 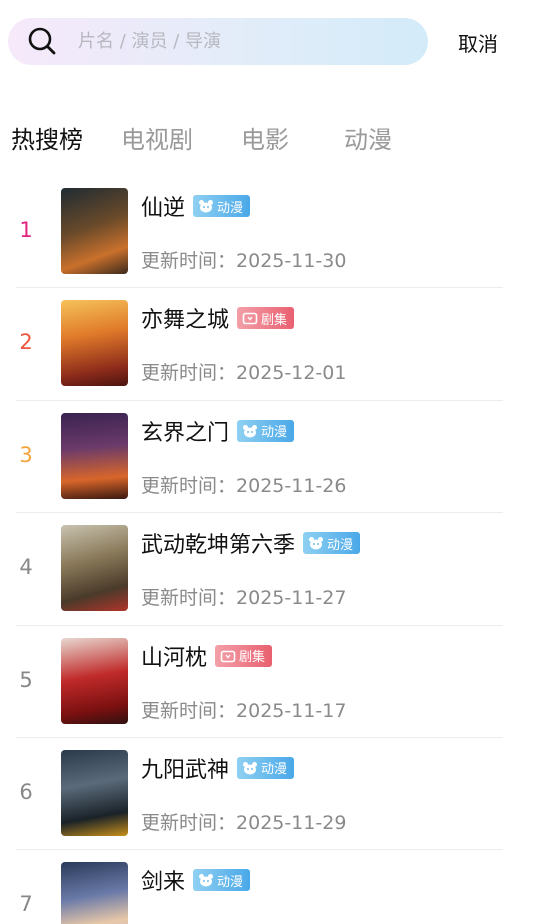 I want to click on update-time: 更新时间：2025-11-29, so click(x=243, y=821).